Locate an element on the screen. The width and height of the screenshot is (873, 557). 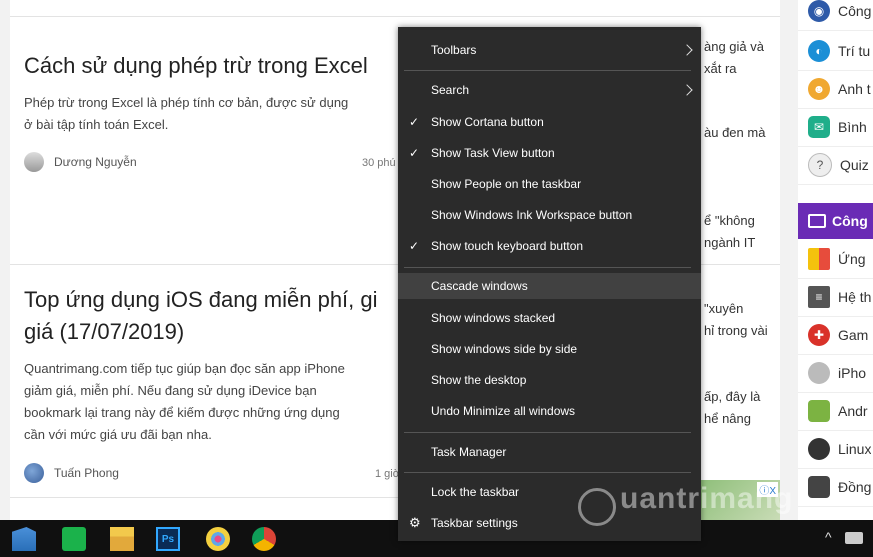
menu-item-label: Undo Minimize all windows is located at coordinates (503, 411).